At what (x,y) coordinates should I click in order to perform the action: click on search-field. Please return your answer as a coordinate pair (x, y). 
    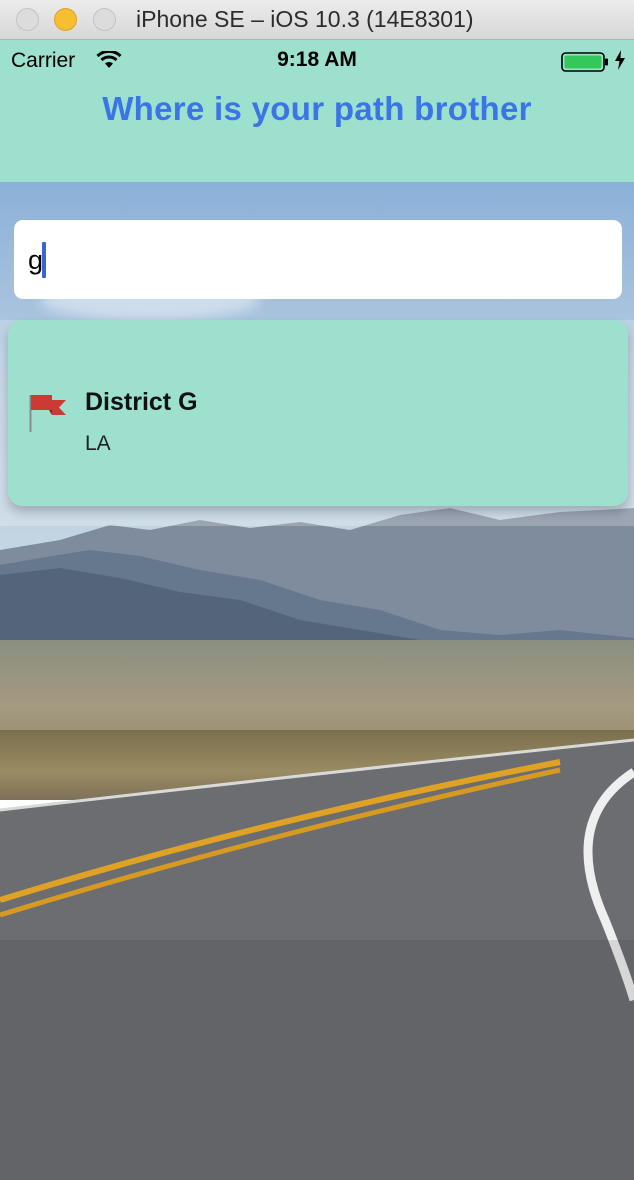
    Looking at the image, I should click on (318, 259).